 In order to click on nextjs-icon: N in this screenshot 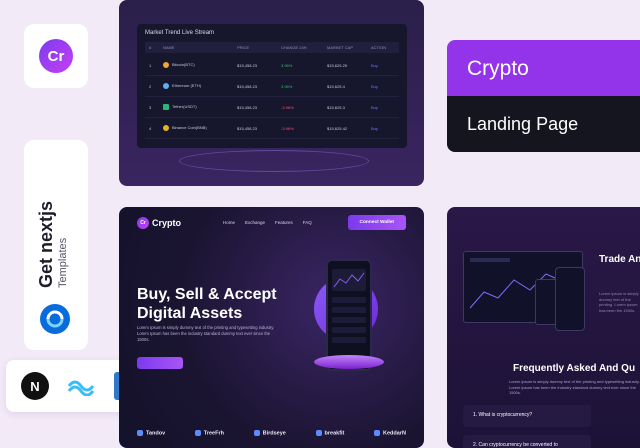, I will do `click(35, 386)`.